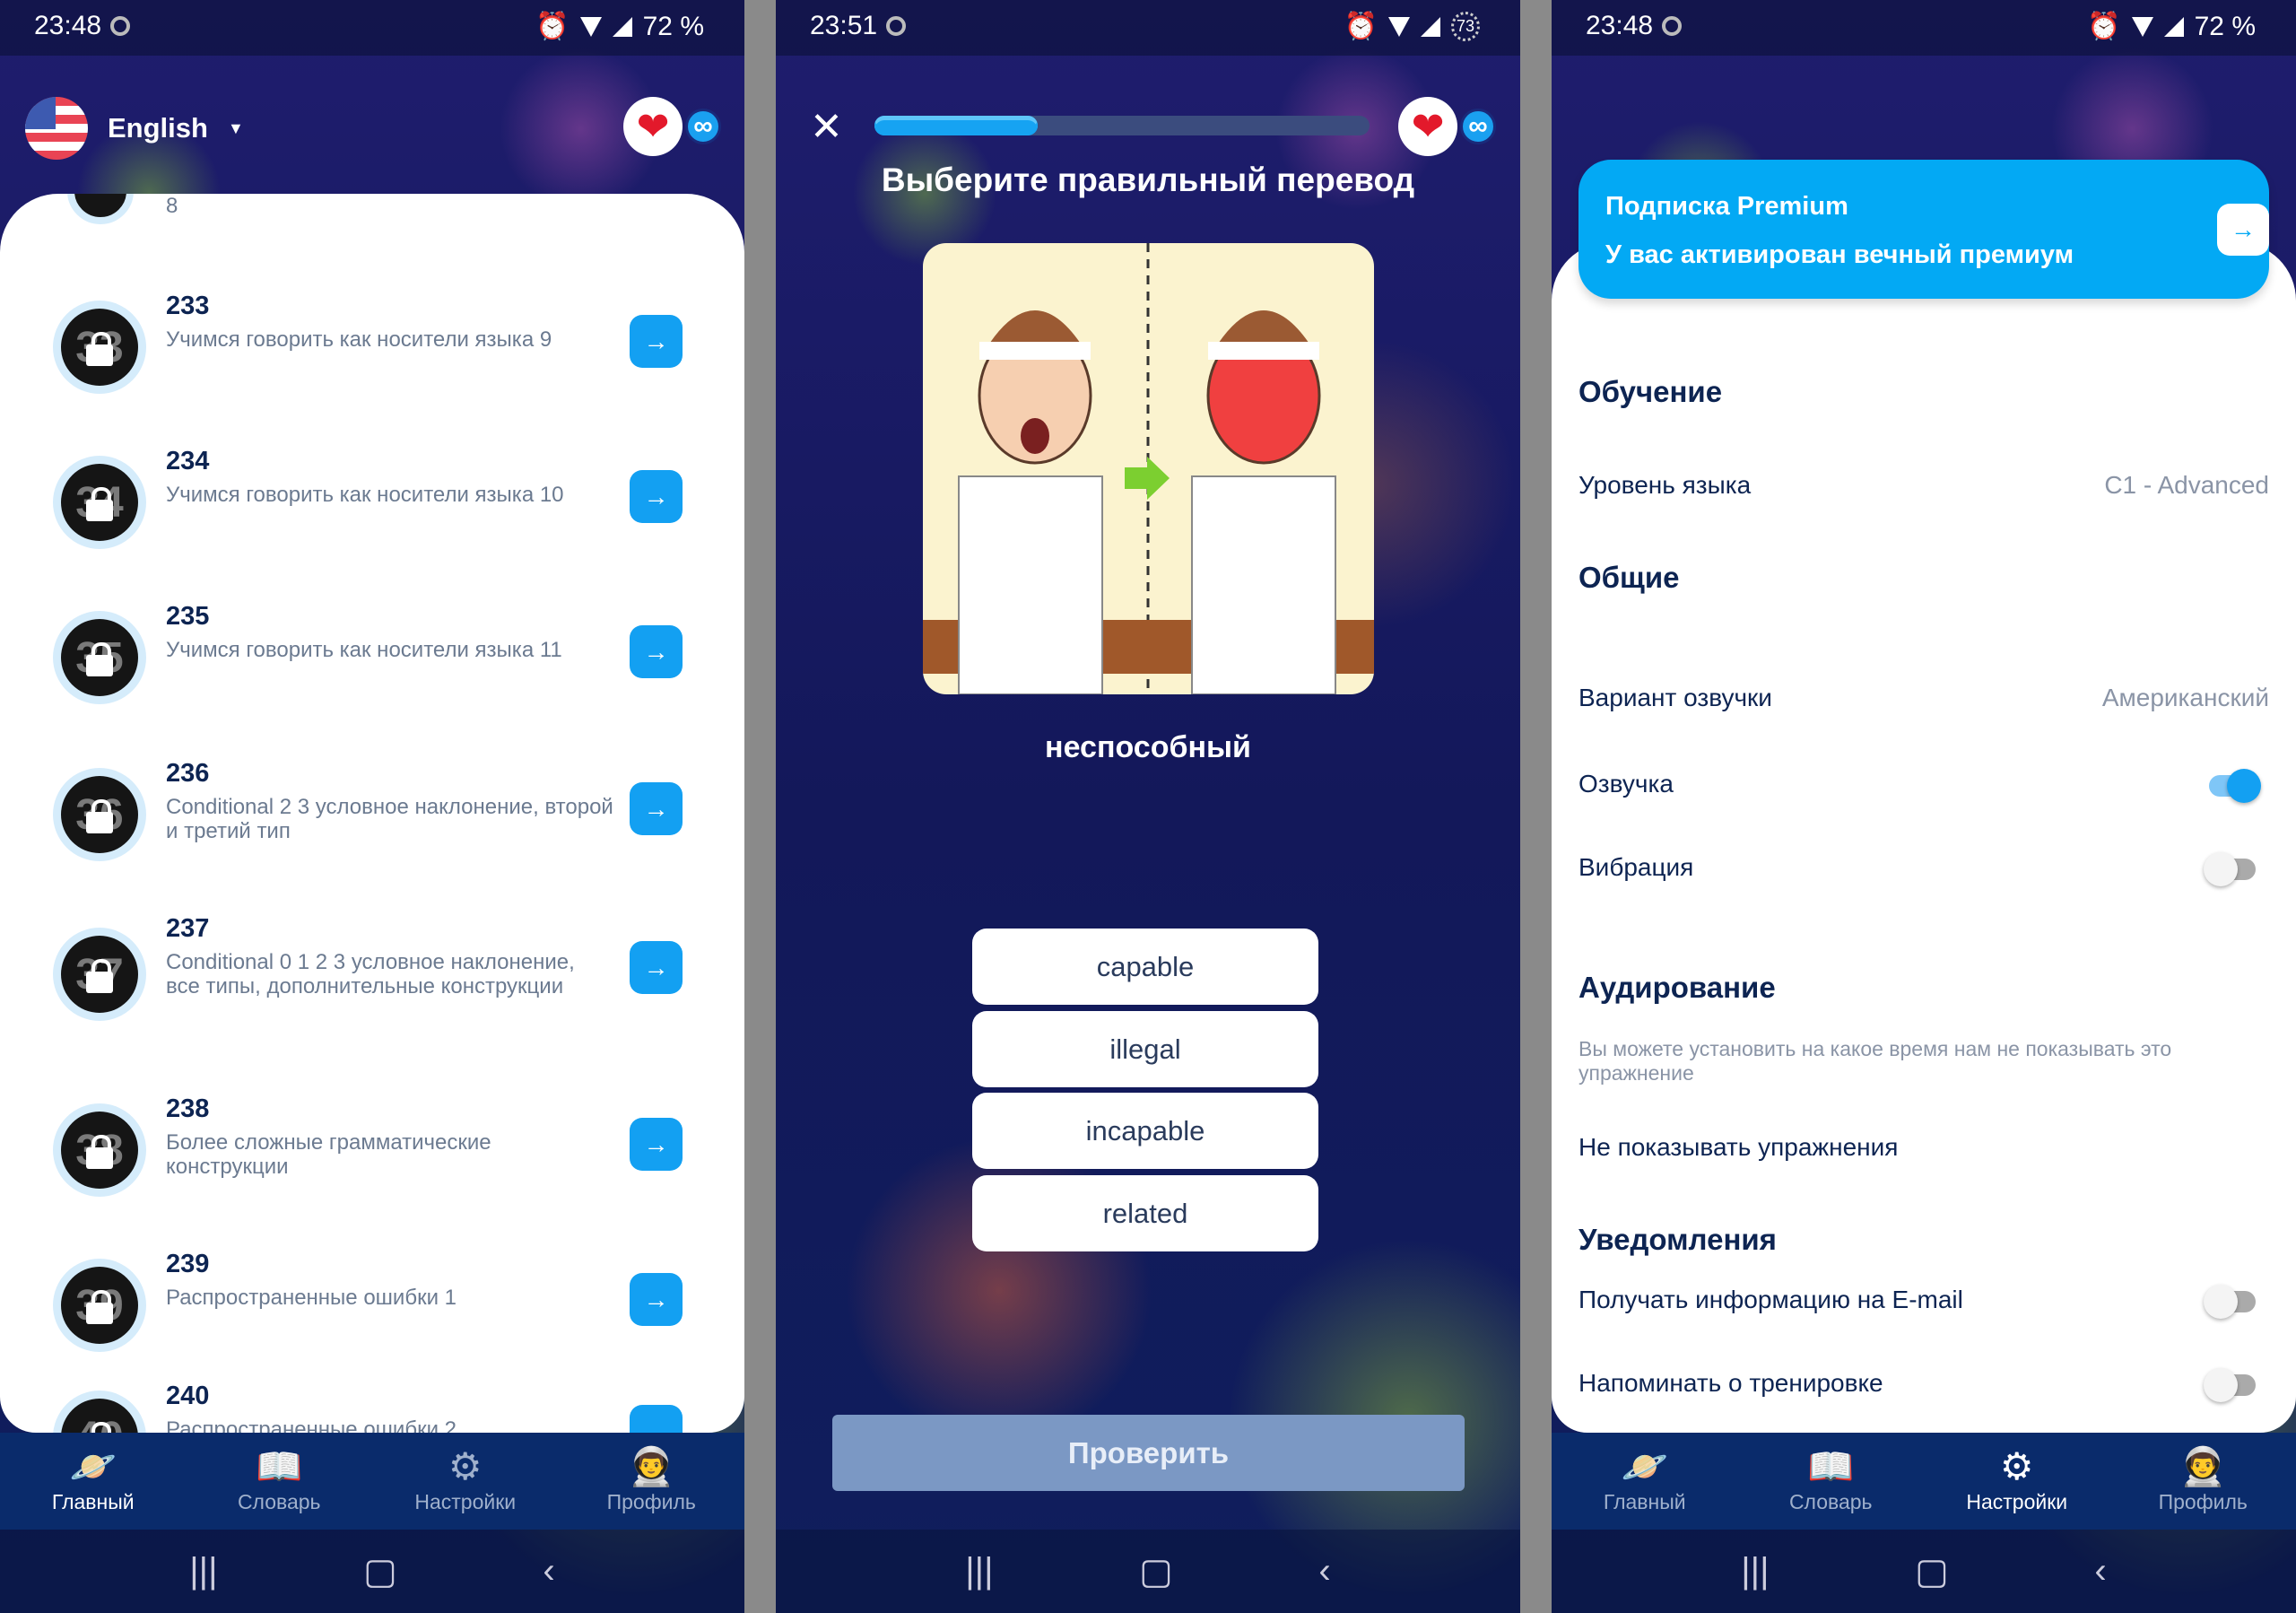 The image size is (2296, 1613). Describe the element at coordinates (1677, 1239) in the screenshot. I see `section-notifications: Уведомления` at that location.